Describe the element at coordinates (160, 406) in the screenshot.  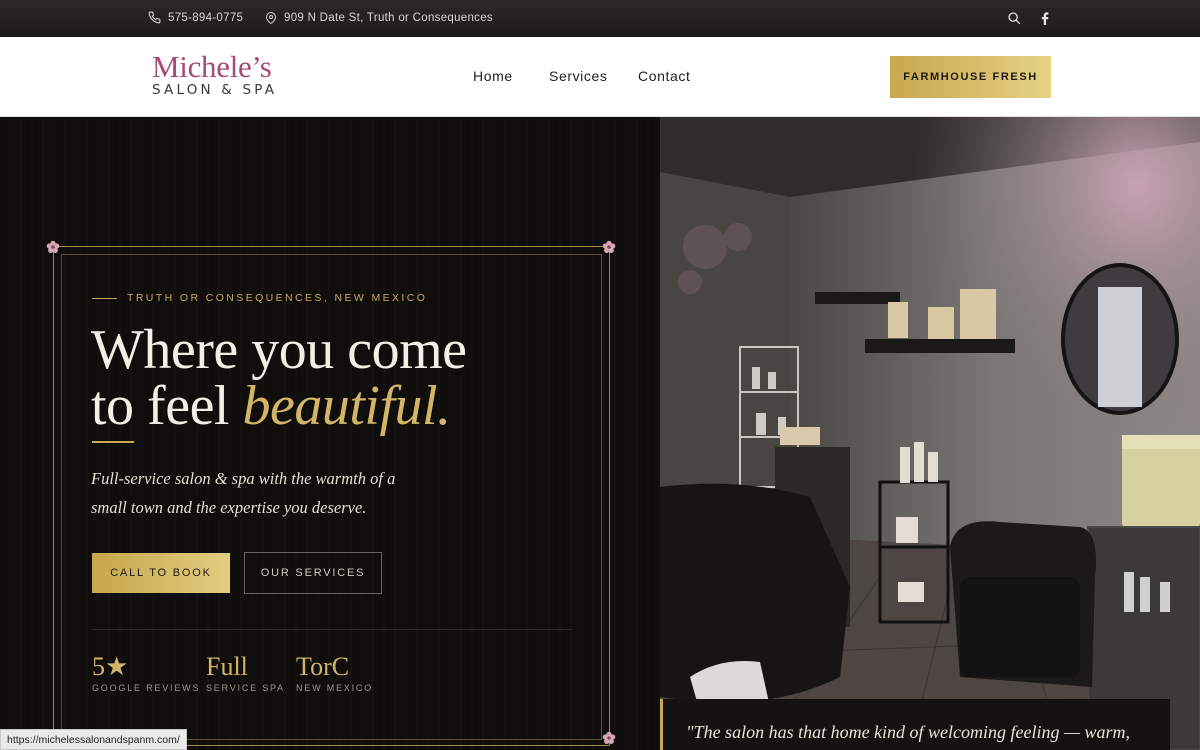
I see `headline-plain: to feel` at that location.